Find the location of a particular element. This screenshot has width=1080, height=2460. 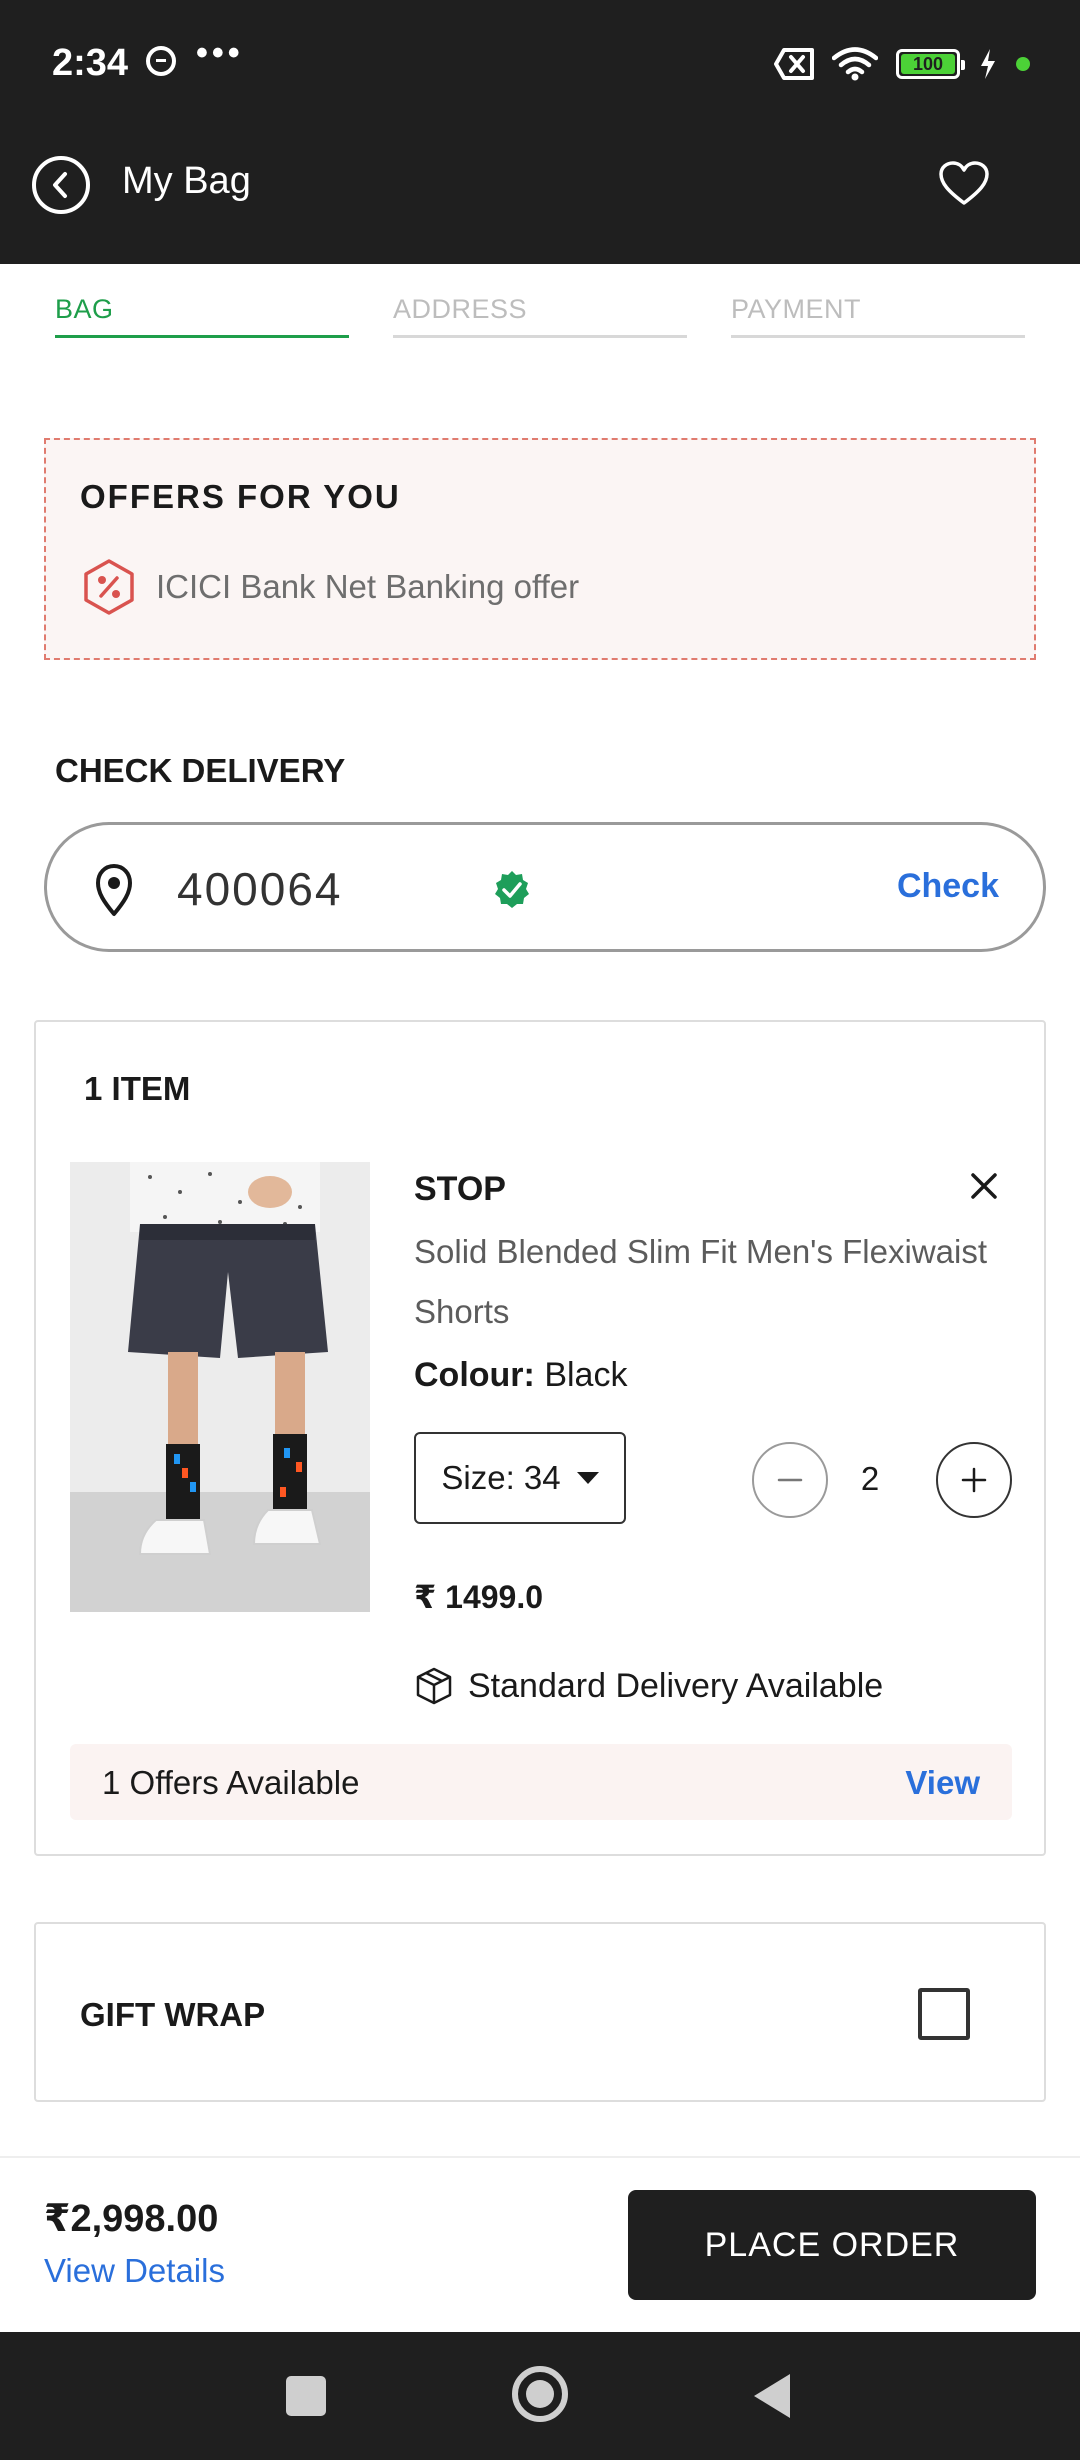

quantity-decrease-button is located at coordinates (790, 1480).